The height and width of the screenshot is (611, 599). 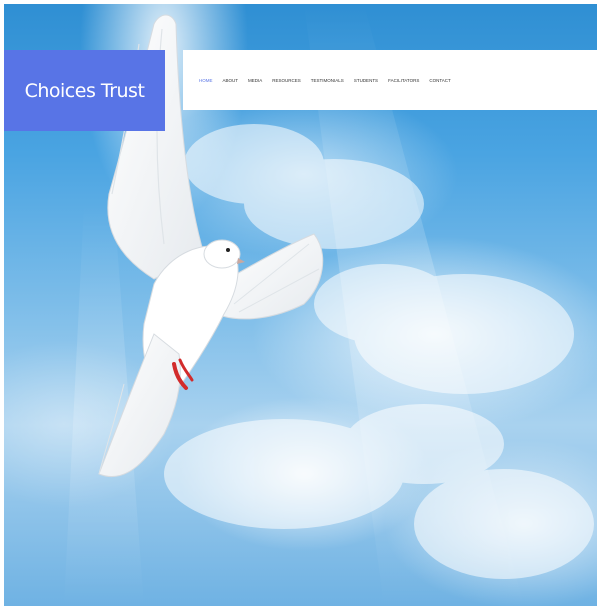 I want to click on brand-logo-block: Choices Trust, so click(x=84, y=90).